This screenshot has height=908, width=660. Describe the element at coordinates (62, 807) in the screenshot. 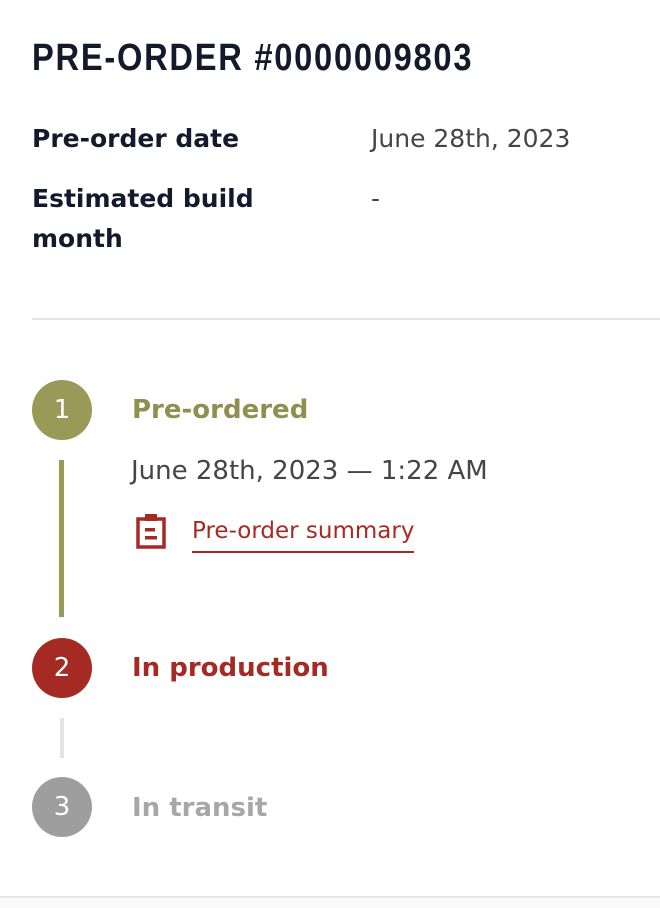

I see `step-3-badge: 3` at that location.